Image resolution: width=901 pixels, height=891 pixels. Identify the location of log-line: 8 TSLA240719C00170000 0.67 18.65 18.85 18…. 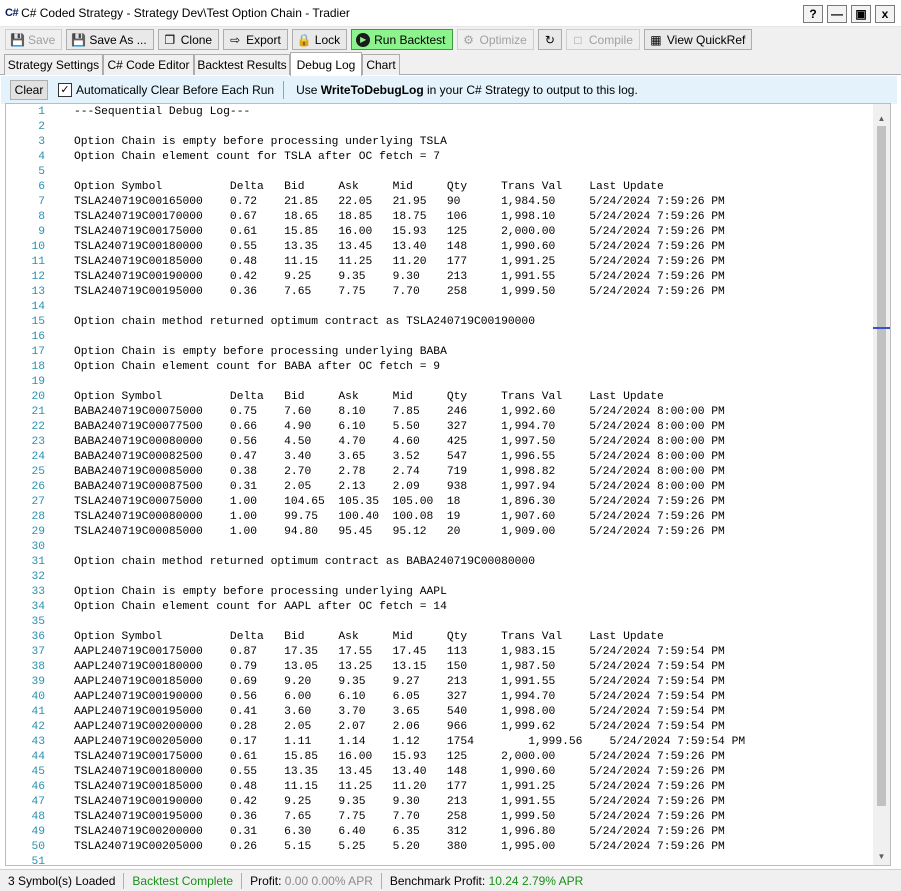
(440, 217).